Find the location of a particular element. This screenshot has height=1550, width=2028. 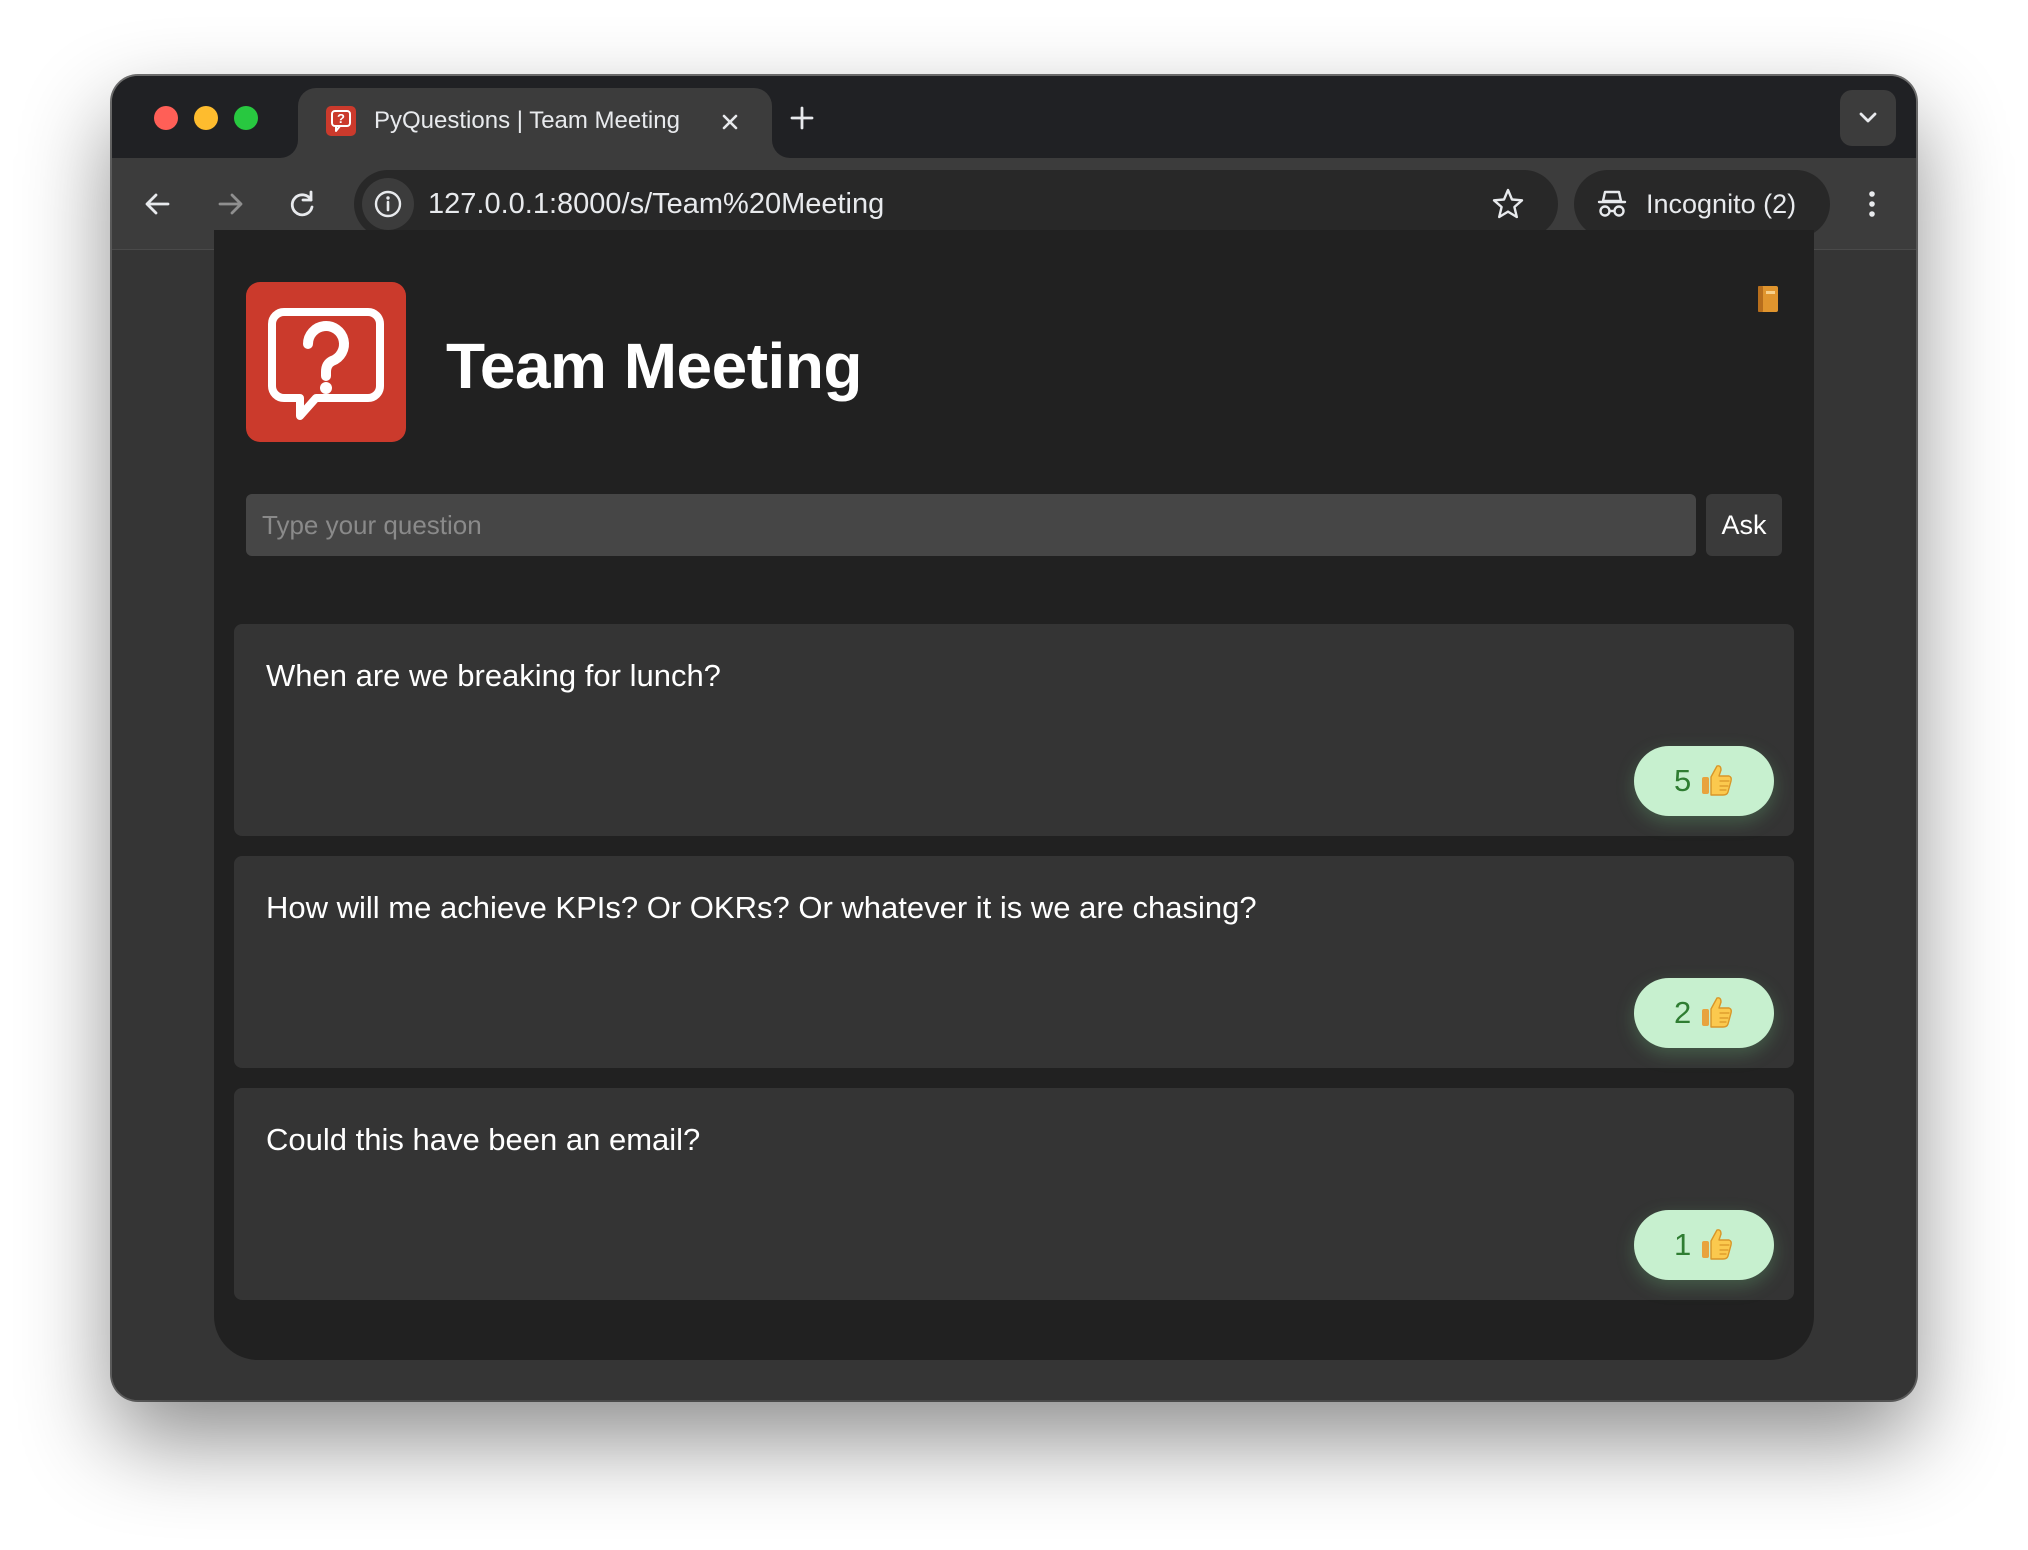

tab-search-button is located at coordinates (1868, 118).